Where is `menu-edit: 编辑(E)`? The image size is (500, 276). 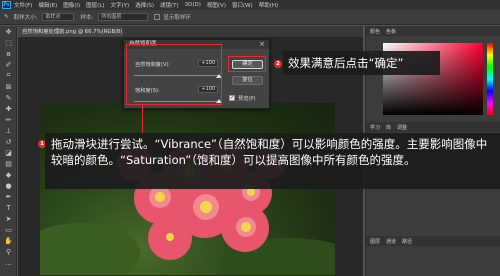
menu-edit: 编辑(E) is located at coordinates (47, 5).